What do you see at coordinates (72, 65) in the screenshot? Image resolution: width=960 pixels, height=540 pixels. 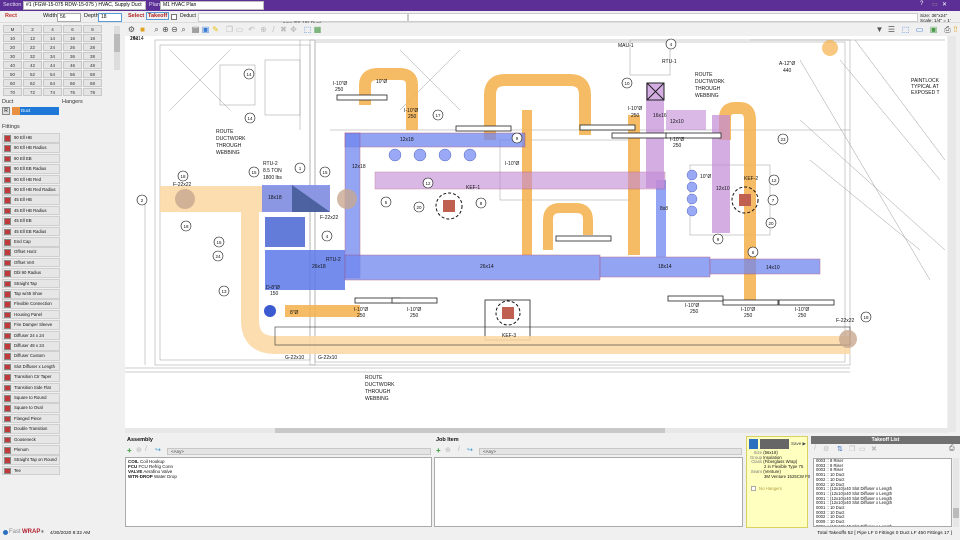 I see `size-cell: 46` at bounding box center [72, 65].